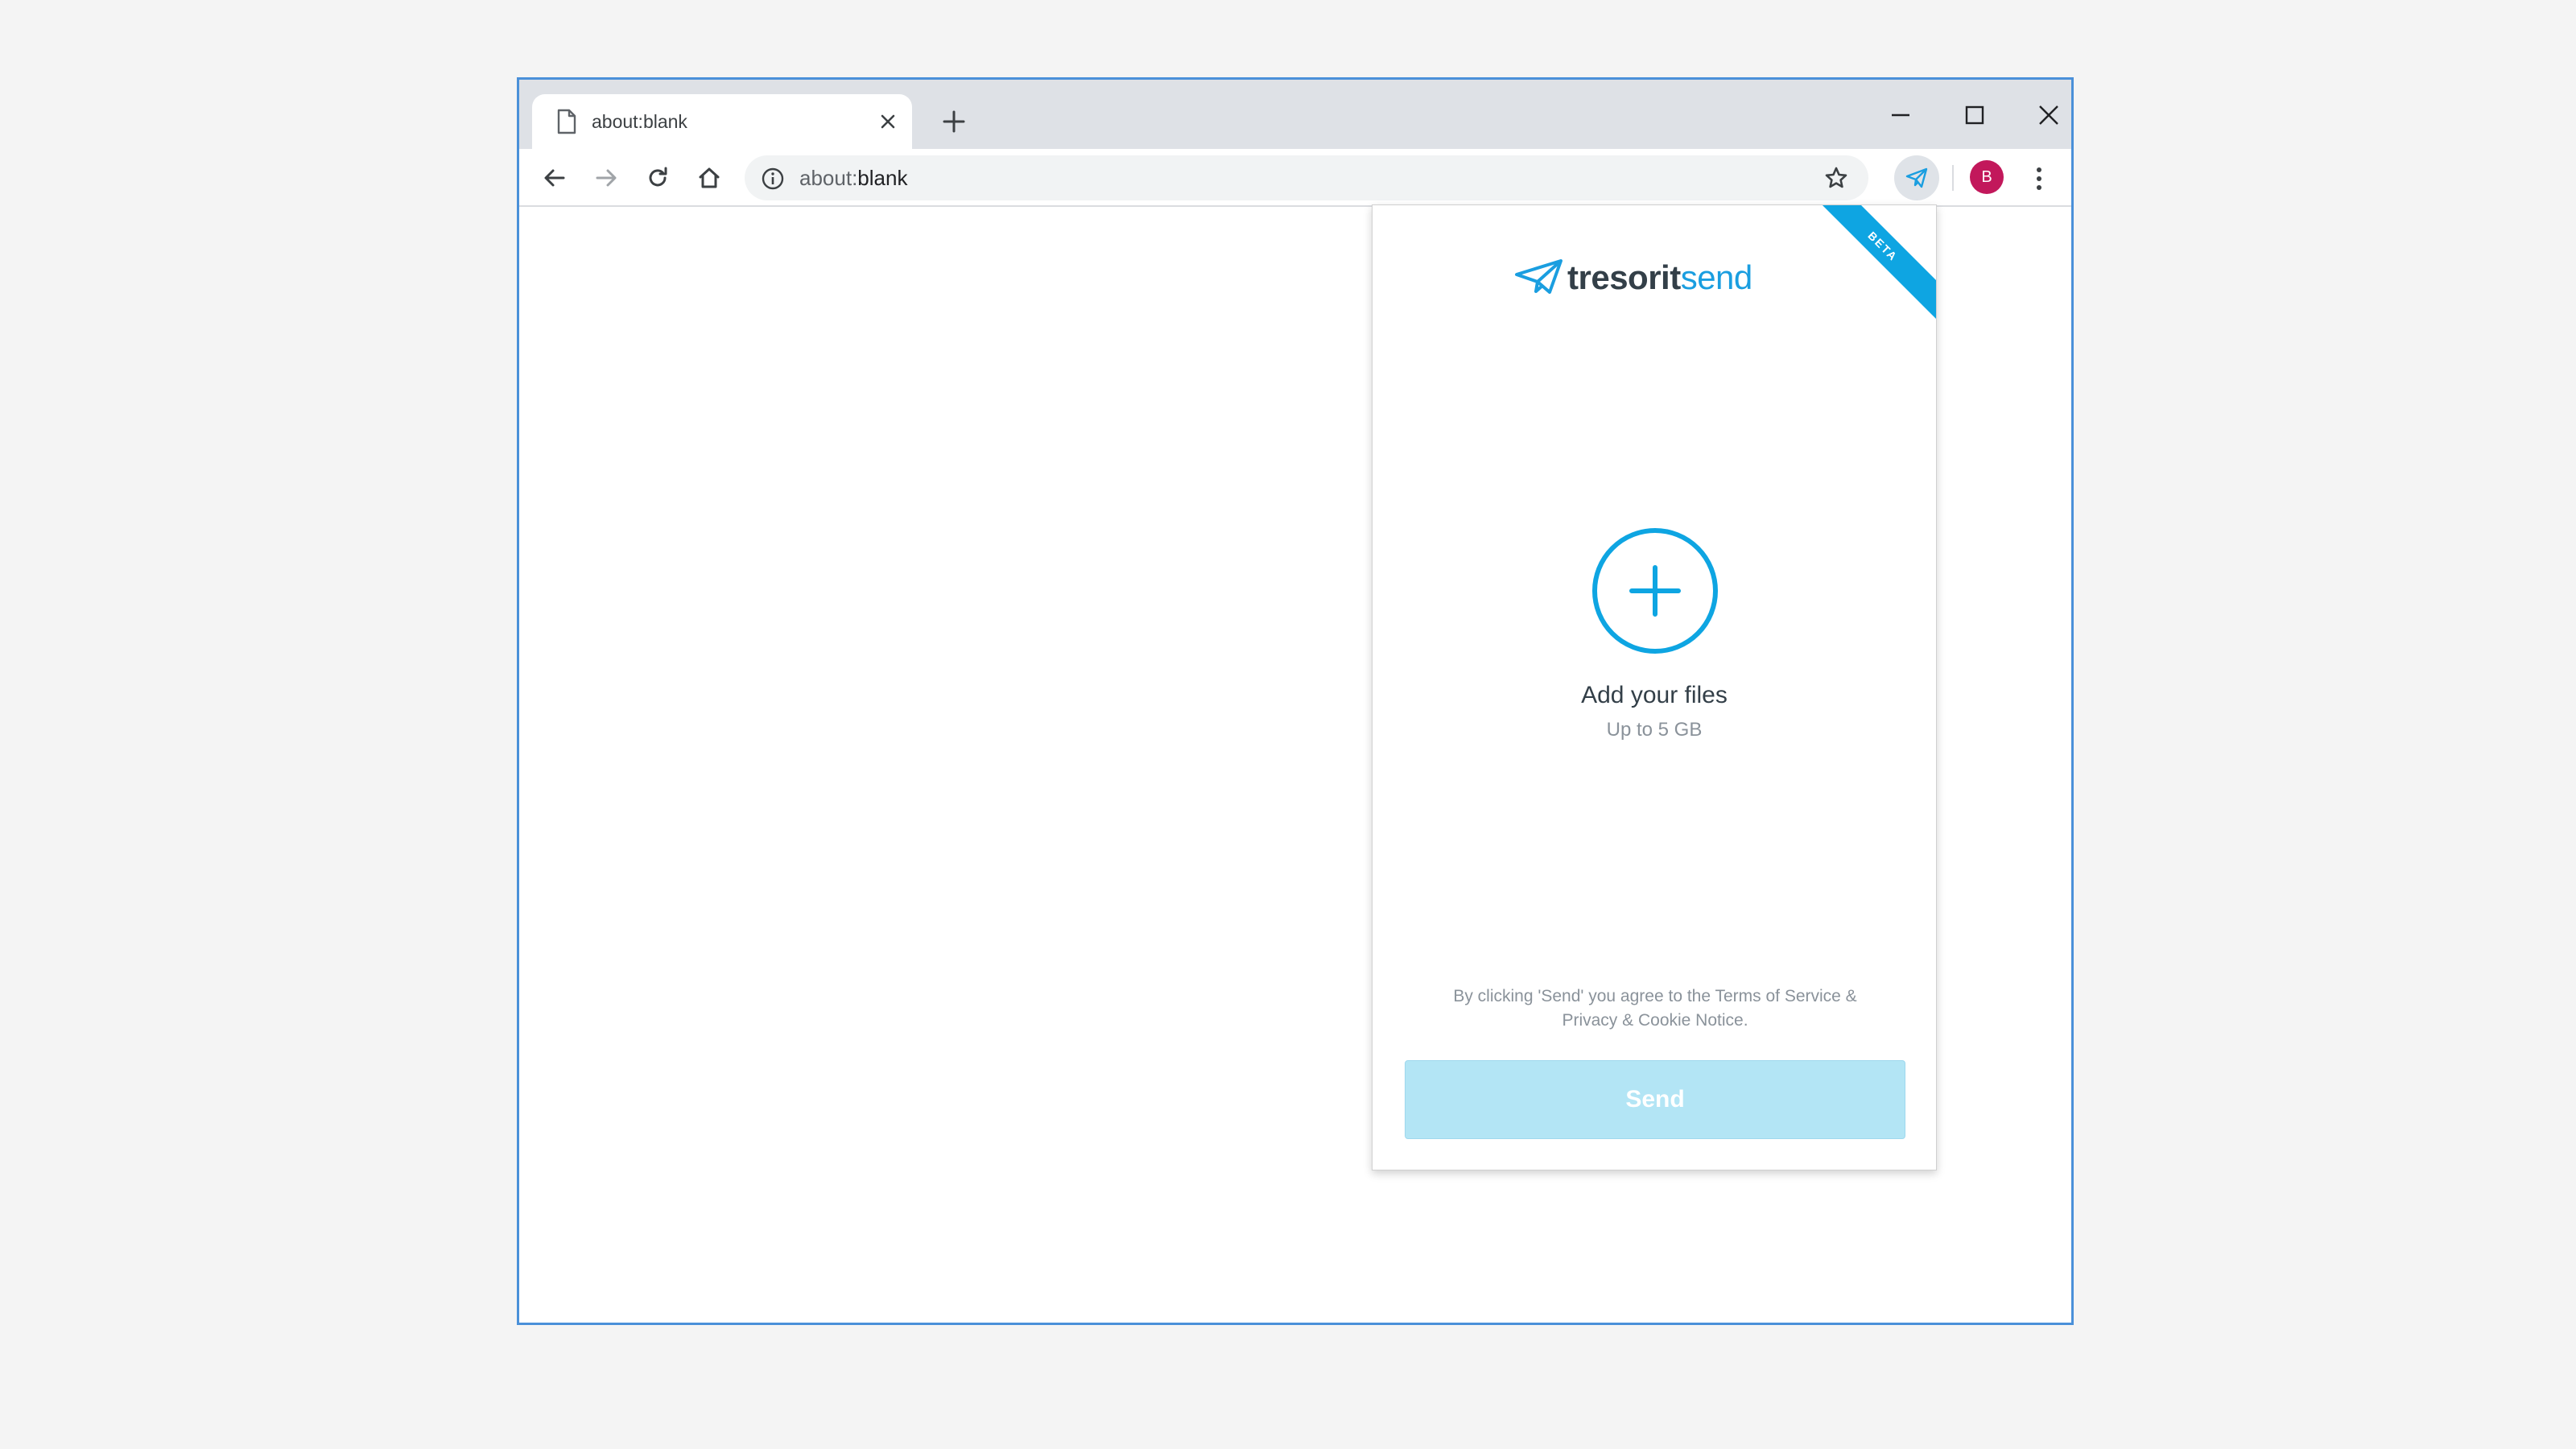  I want to click on url-scheme: about:, so click(828, 178).